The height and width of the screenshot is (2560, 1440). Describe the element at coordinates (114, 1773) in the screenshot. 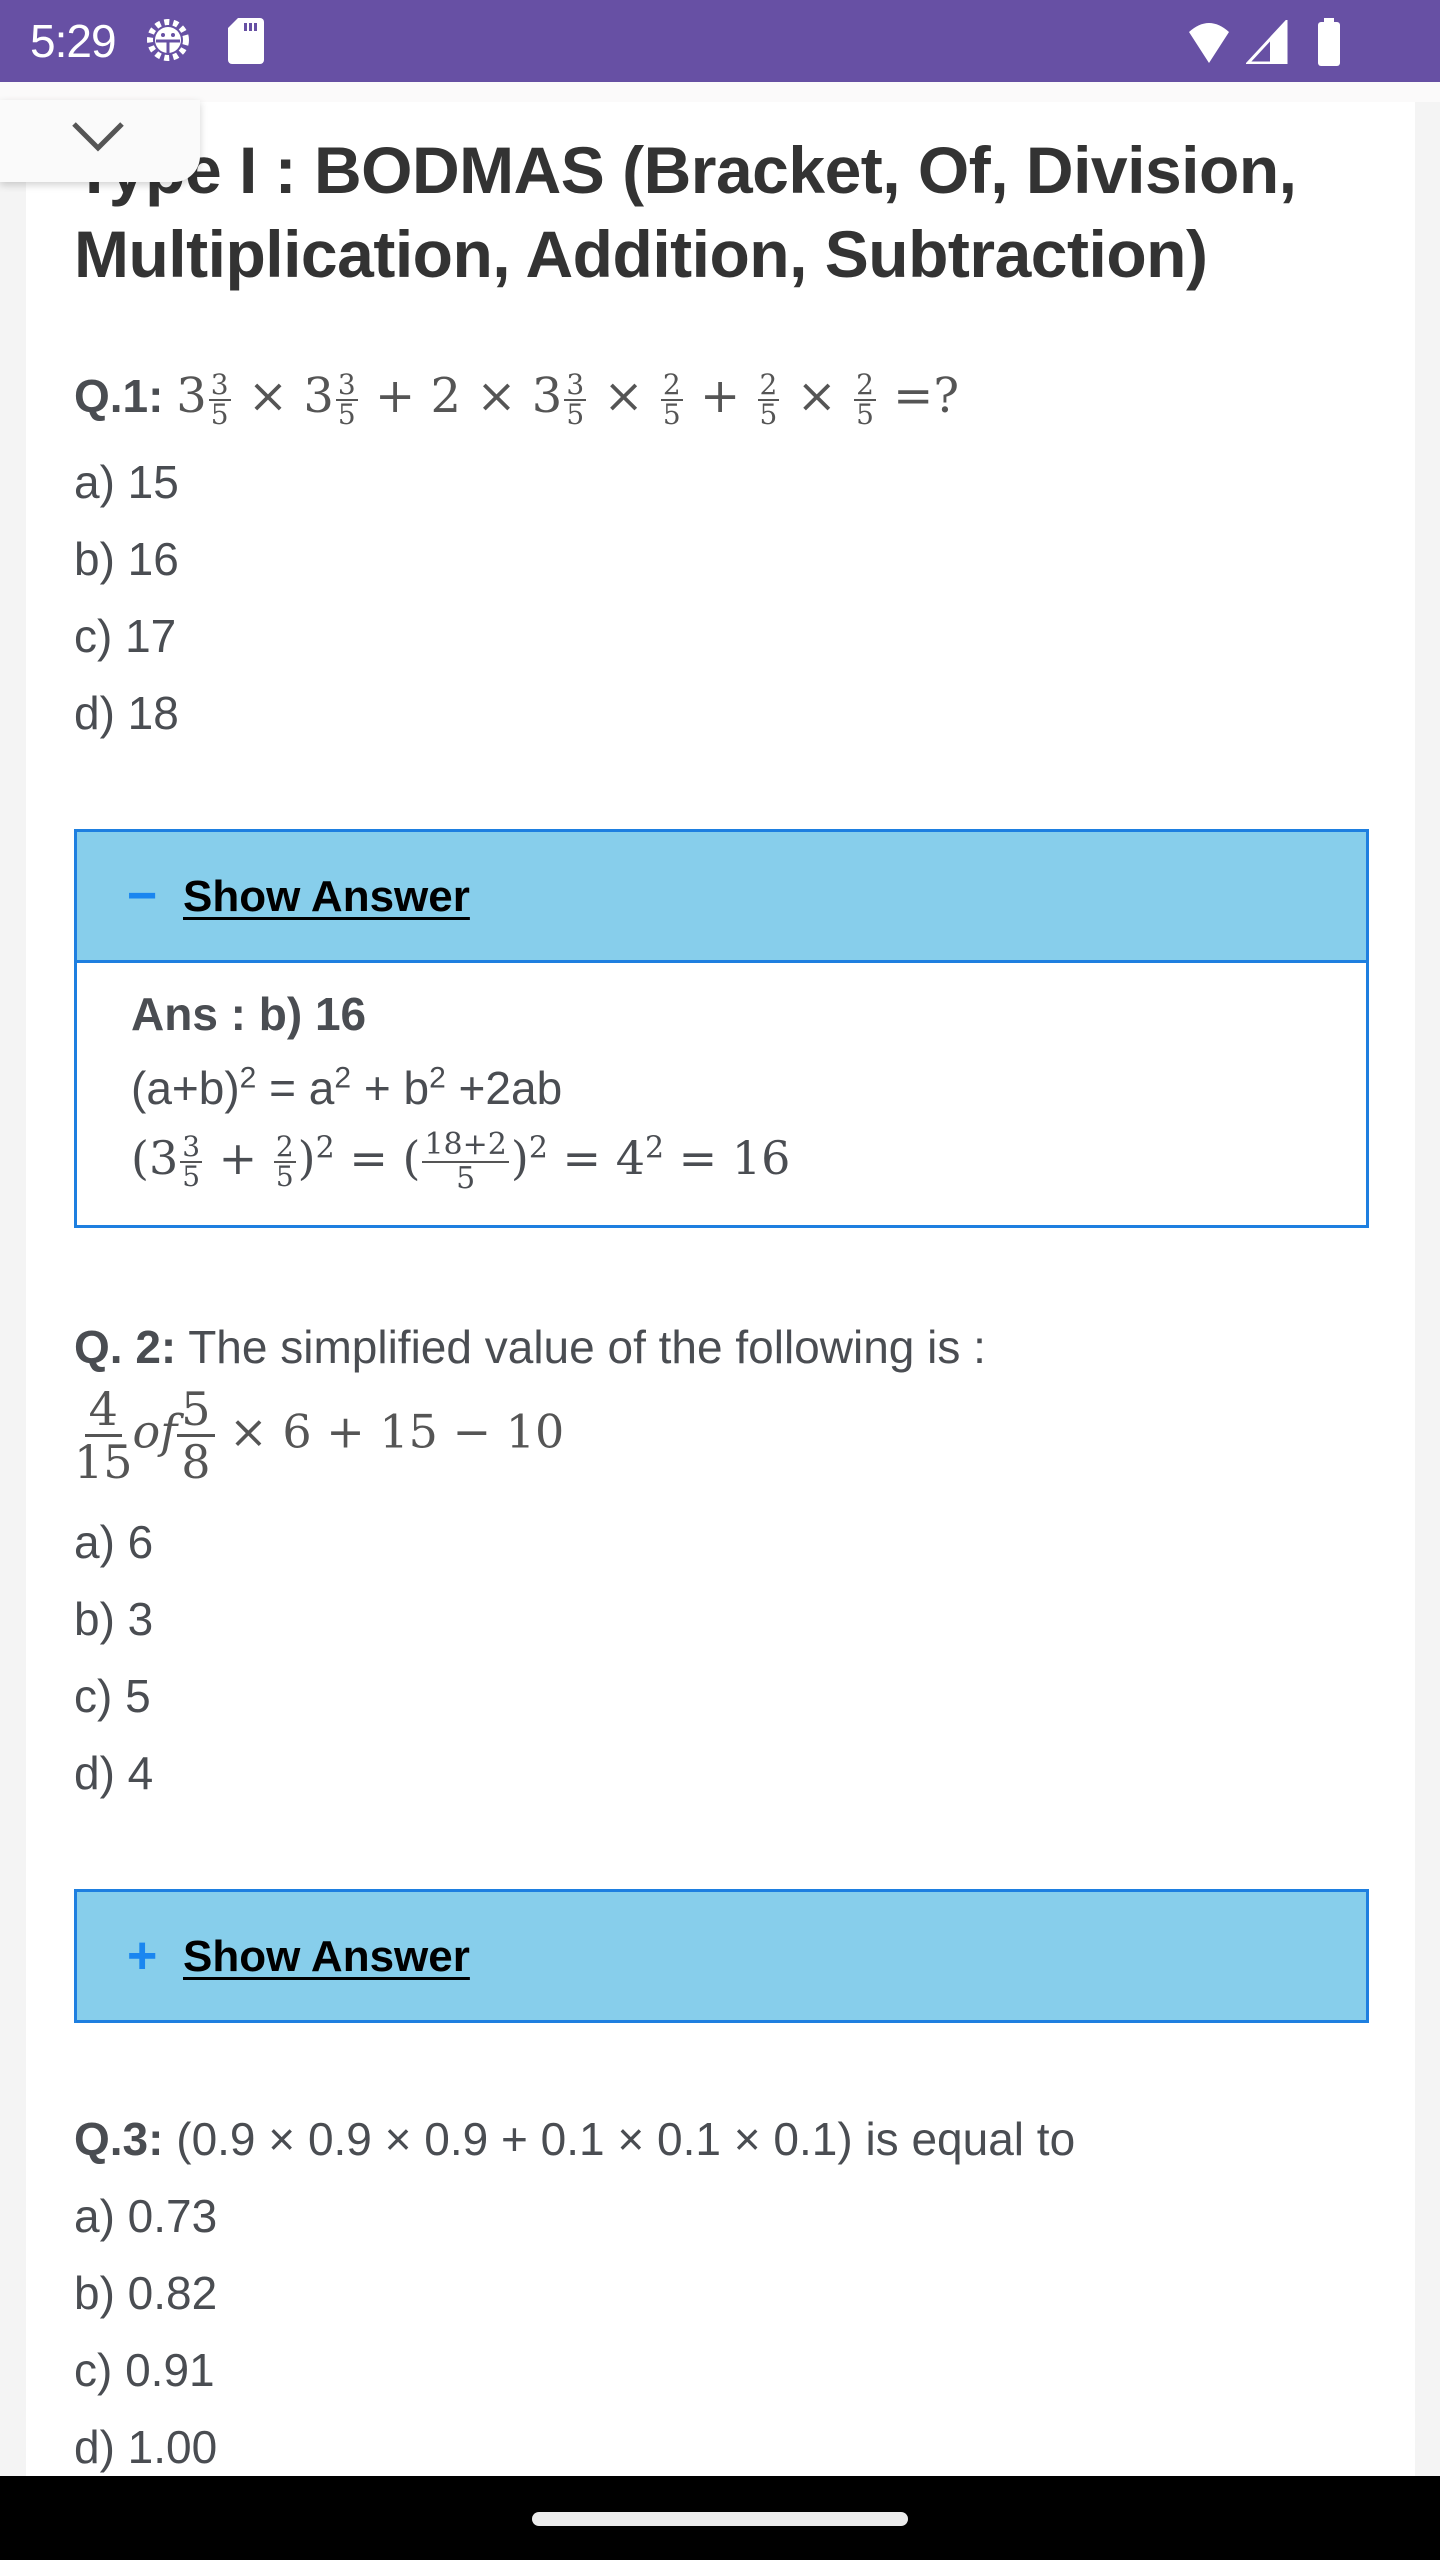

I see `option-d: d) 4` at that location.